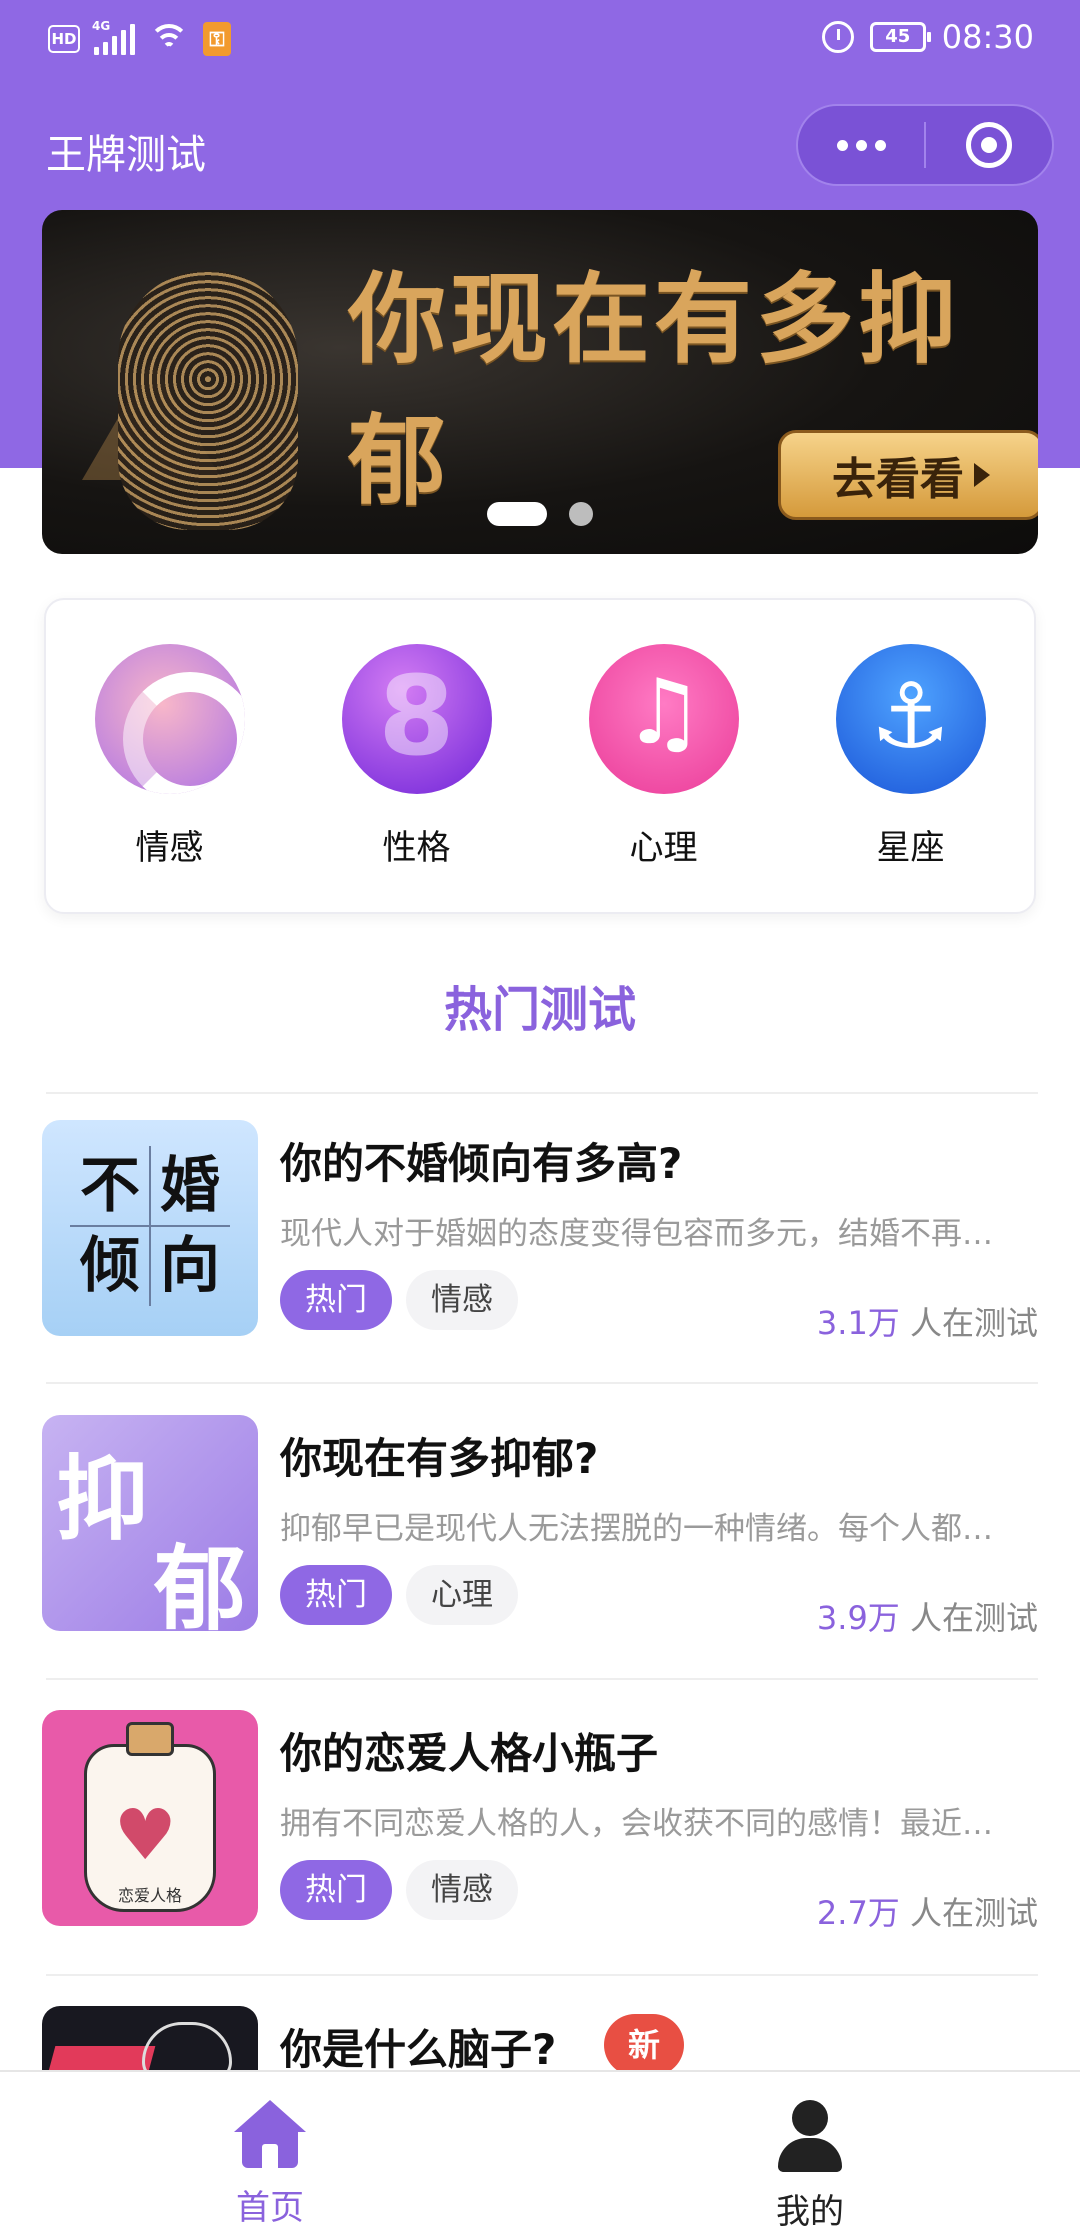  What do you see at coordinates (663, 719) in the screenshot?
I see `music-note-icon` at bounding box center [663, 719].